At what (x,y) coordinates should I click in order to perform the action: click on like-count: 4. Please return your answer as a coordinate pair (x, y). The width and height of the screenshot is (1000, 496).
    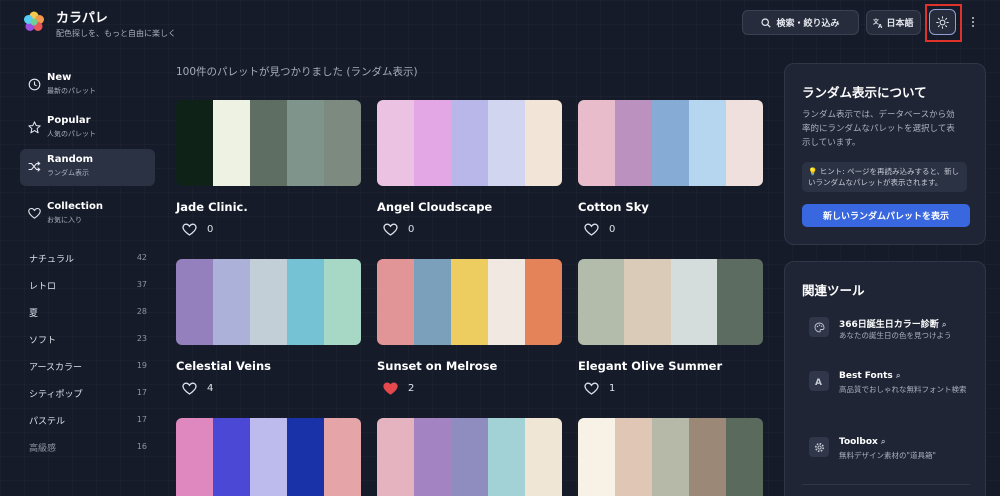
    Looking at the image, I should click on (210, 388).